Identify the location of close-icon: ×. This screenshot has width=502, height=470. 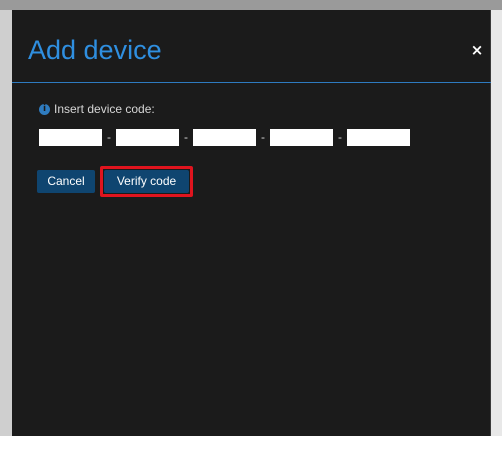
(477, 50).